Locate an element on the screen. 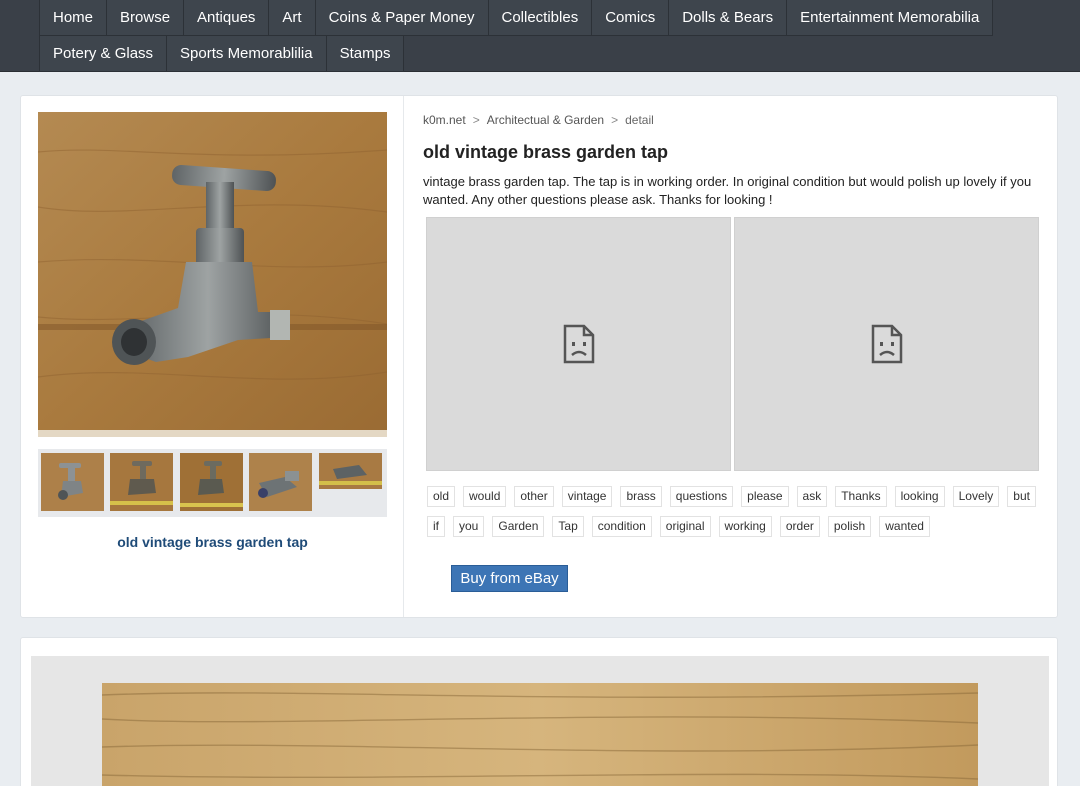 The image size is (1080, 786). page-title: old vintage brass garden tap is located at coordinates (546, 152).